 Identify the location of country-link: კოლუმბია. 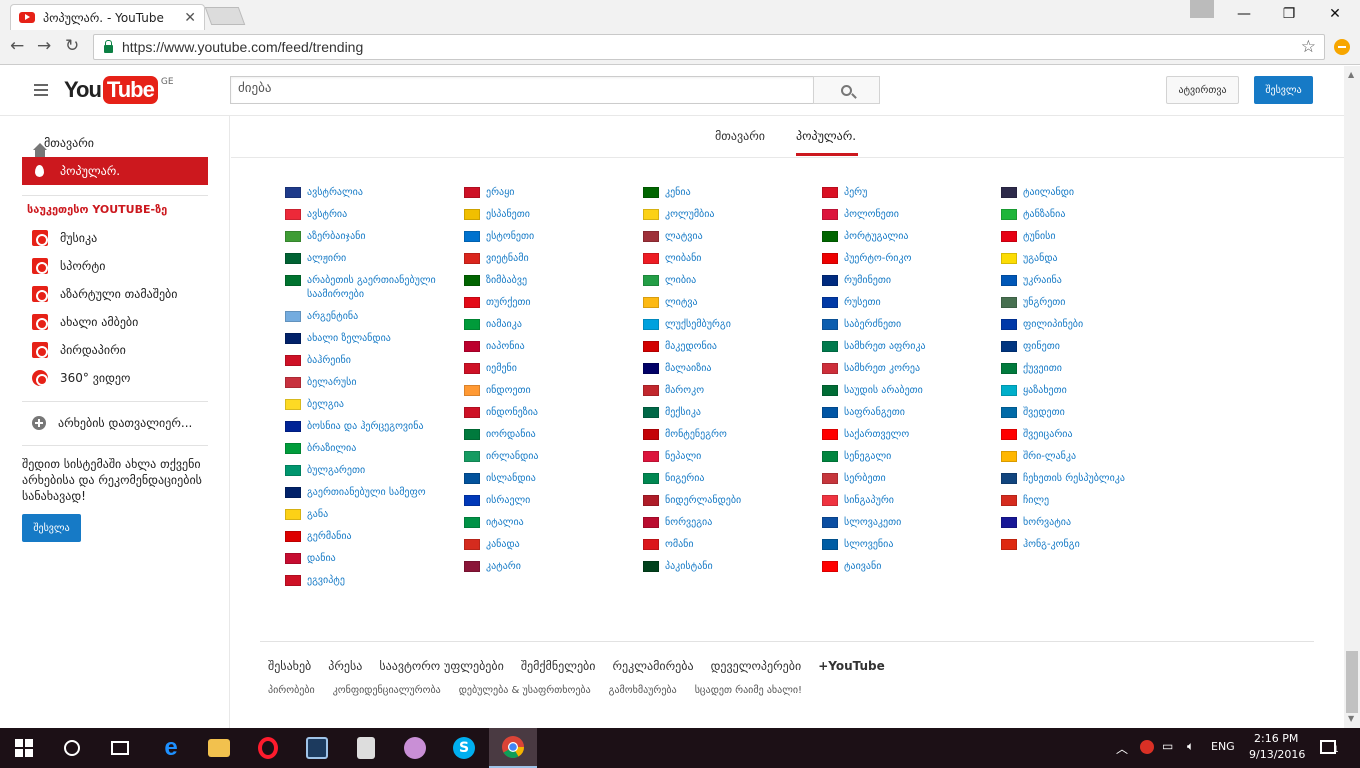
(728, 215).